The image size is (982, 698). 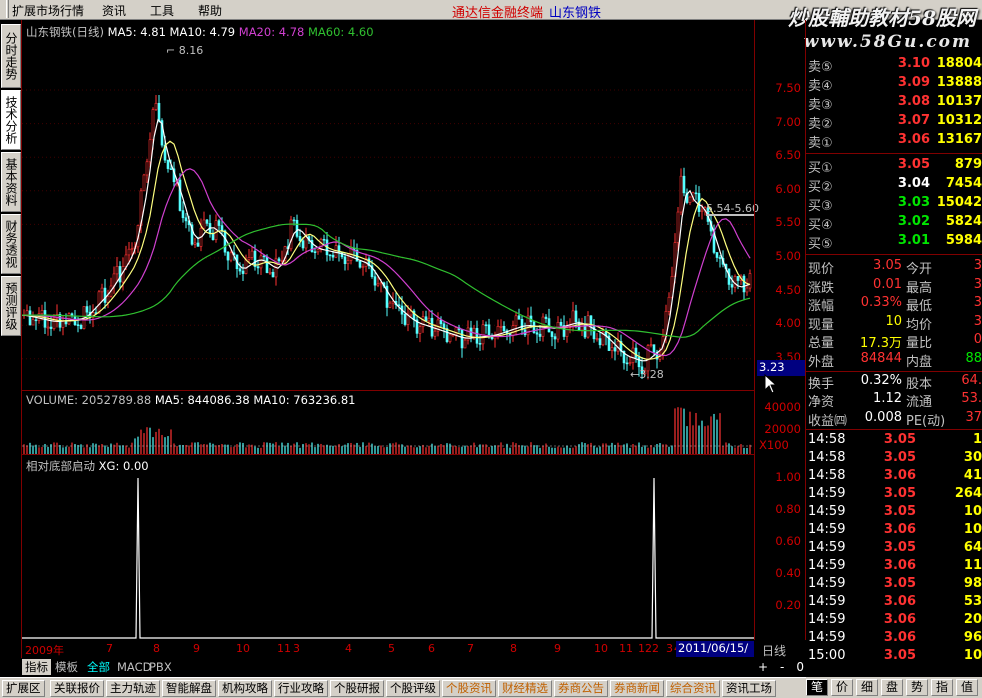 What do you see at coordinates (919, 269) in the screenshot?
I see `stat-key2: 今开` at bounding box center [919, 269].